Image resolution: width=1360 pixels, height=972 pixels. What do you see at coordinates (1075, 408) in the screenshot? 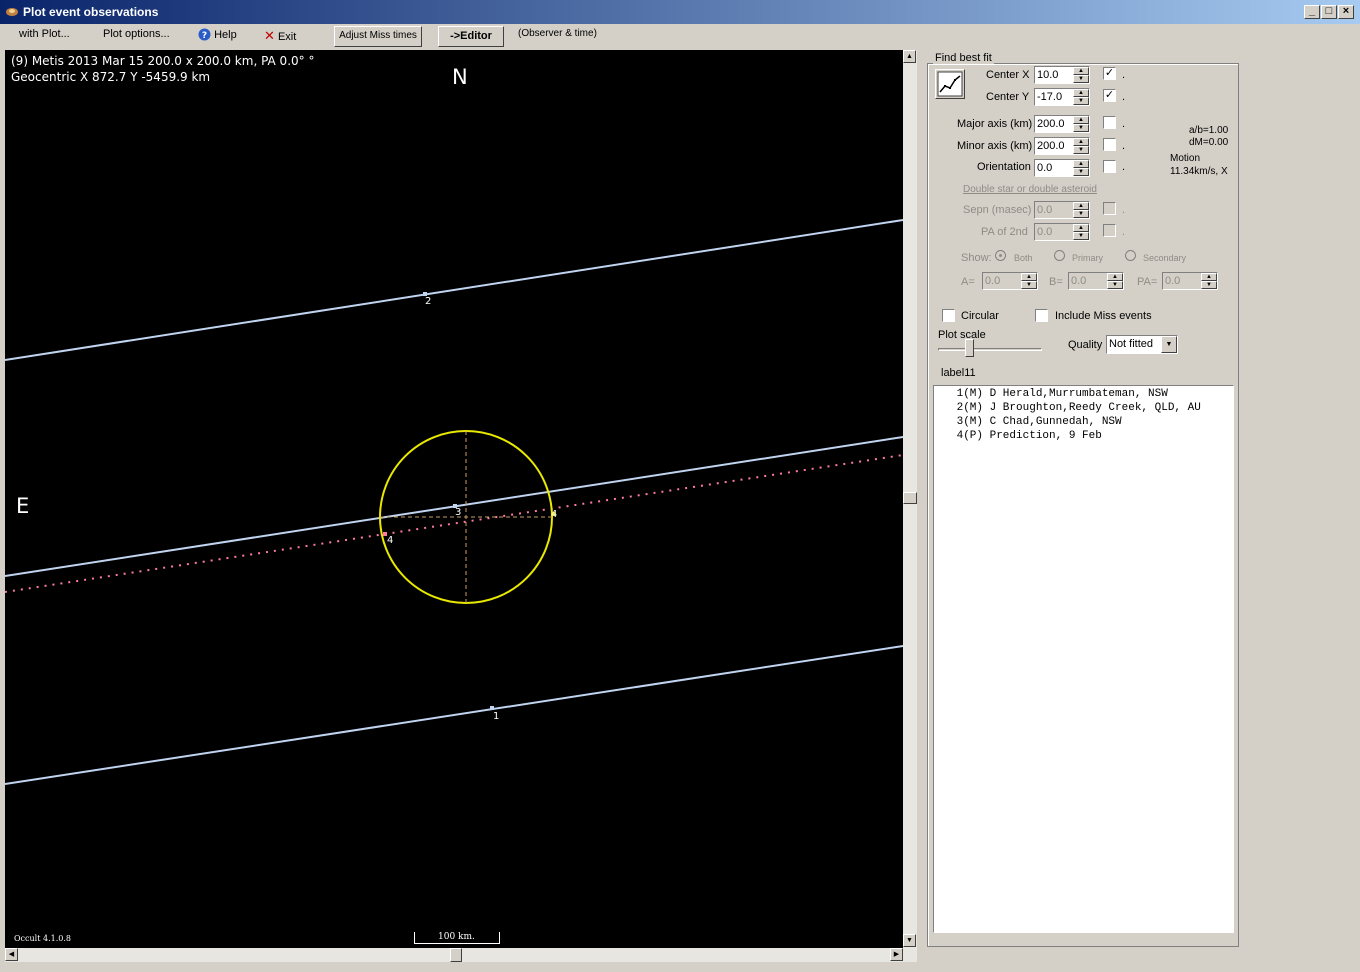
I see `observer-item: 2(M) J Broughton,Reedy Creek, QLD, AU` at bounding box center [1075, 408].